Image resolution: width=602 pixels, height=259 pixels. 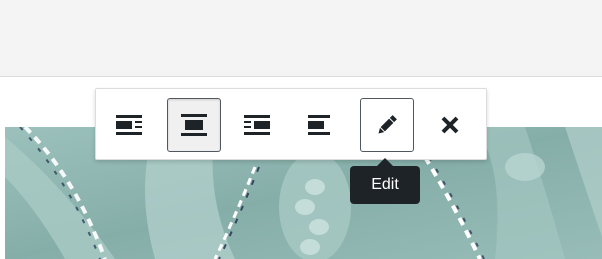 I want to click on align-center-button, so click(x=194, y=125).